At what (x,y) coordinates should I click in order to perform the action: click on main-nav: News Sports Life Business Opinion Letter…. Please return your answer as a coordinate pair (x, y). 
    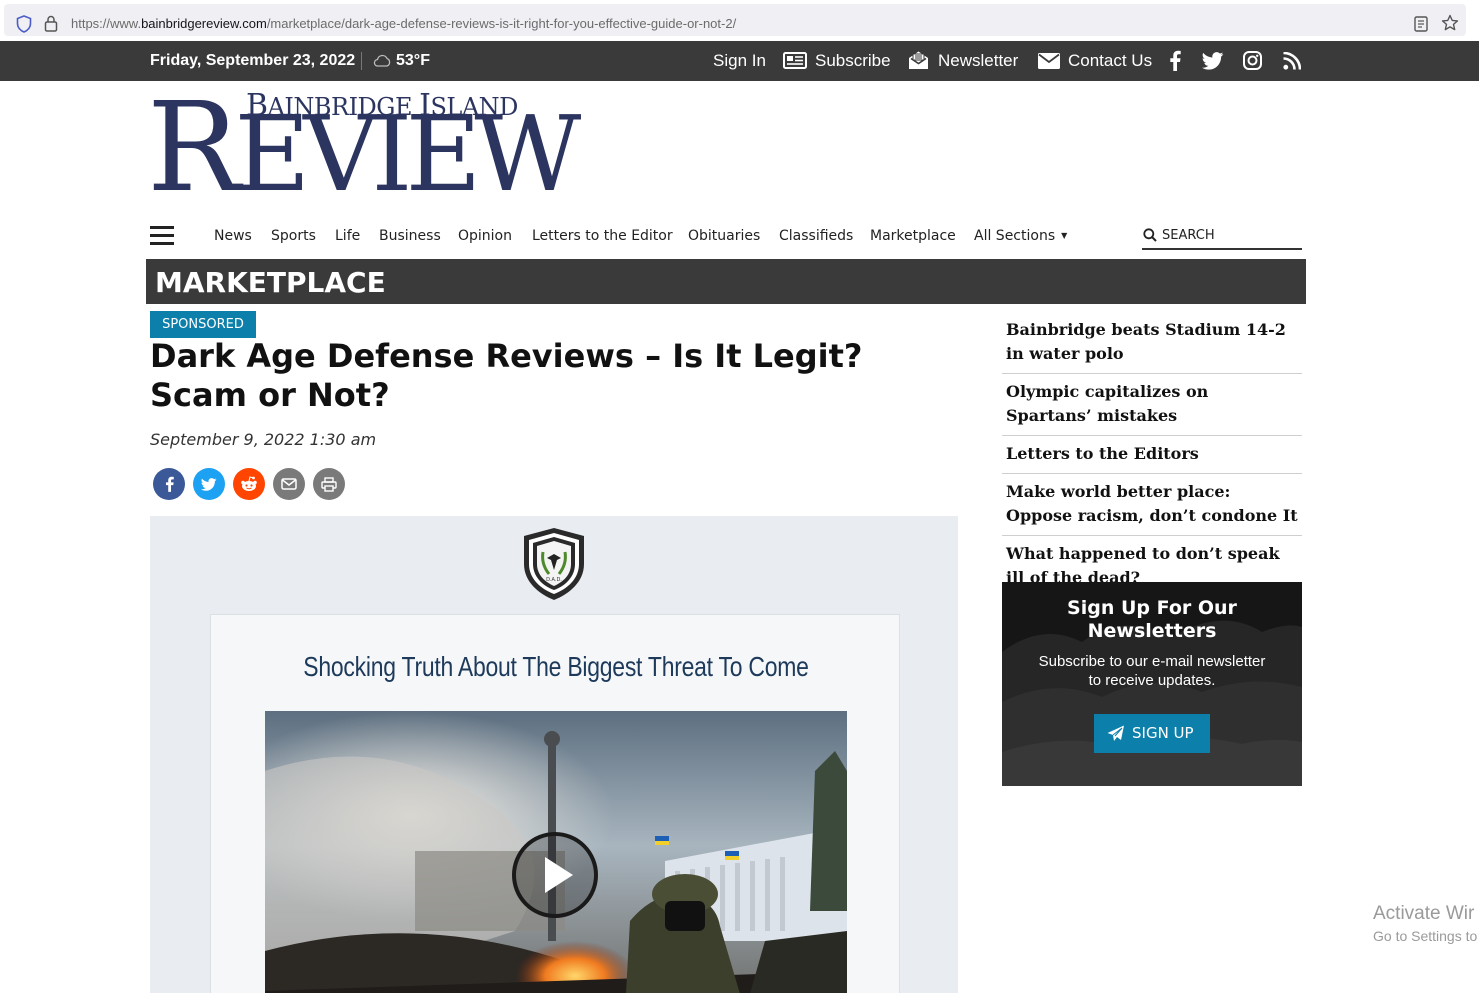
    Looking at the image, I should click on (726, 237).